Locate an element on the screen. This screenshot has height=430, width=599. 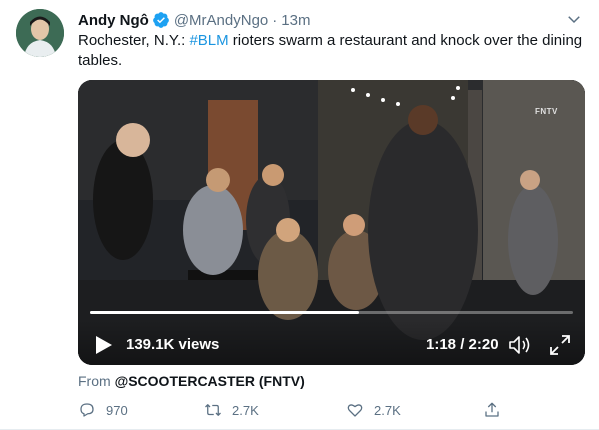
view-count: 139.1K views is located at coordinates (173, 344).